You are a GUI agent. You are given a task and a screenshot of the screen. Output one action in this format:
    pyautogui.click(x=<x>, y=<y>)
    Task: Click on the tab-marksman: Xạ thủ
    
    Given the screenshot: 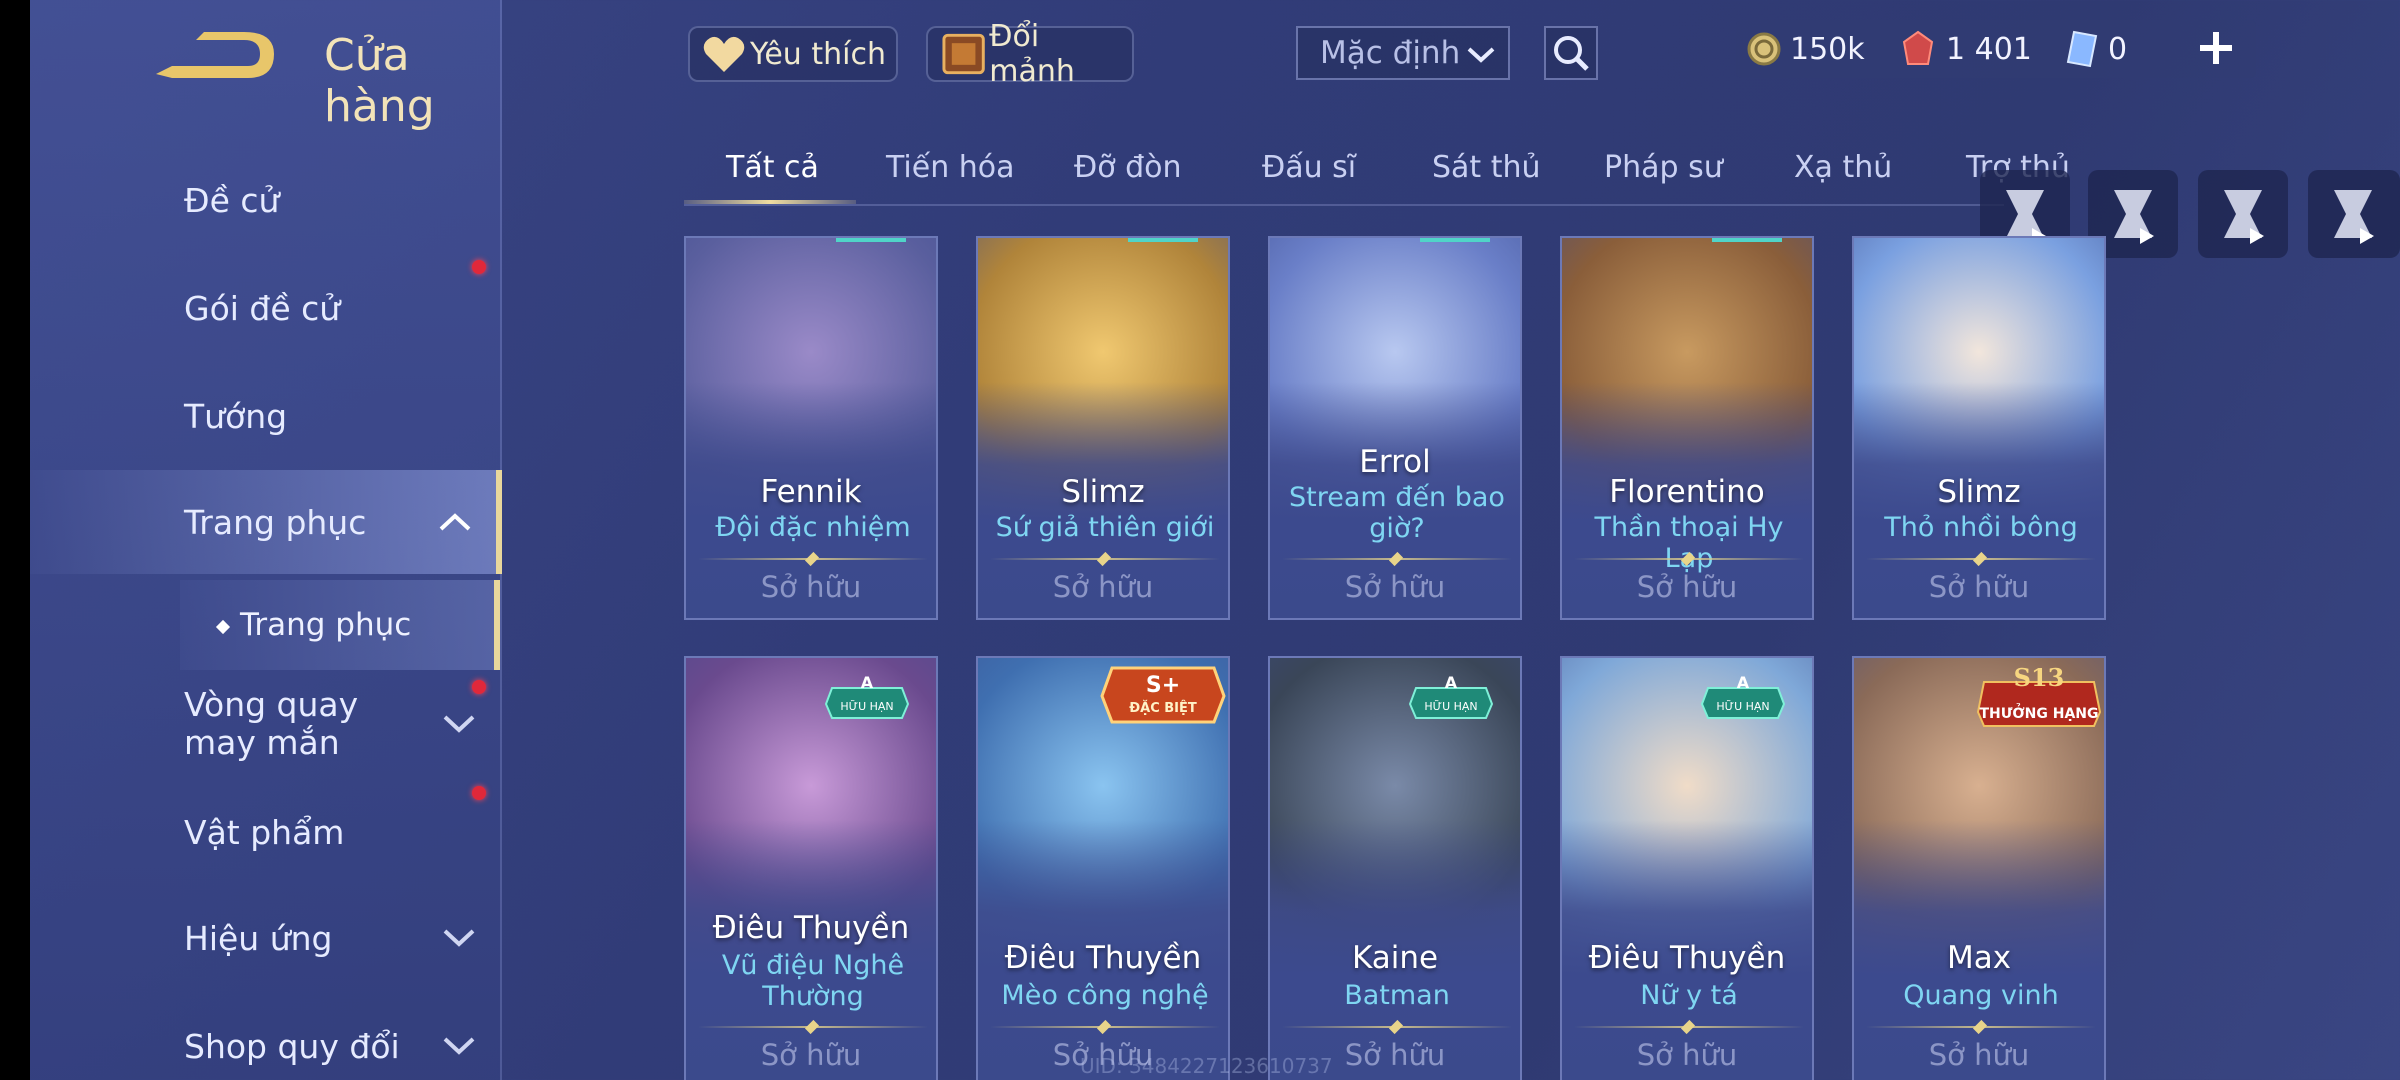 What is the action you would take?
    pyautogui.click(x=1843, y=167)
    